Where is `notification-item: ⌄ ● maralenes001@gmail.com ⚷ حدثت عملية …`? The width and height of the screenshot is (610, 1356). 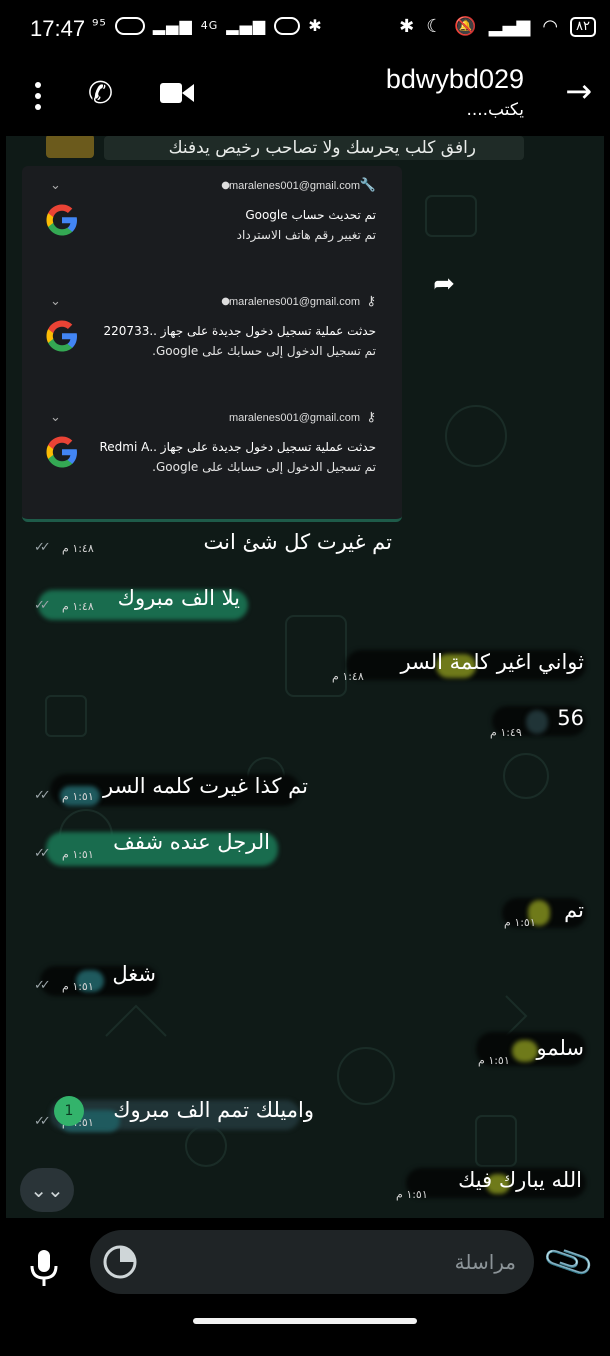 notification-item: ⌄ ● maralenes001@gmail.com ⚷ حدثت عملية … is located at coordinates (212, 336).